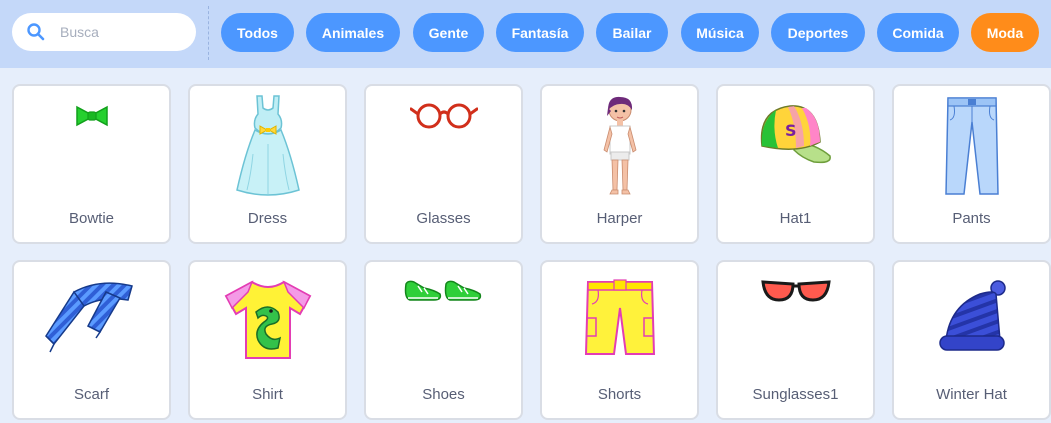  Describe the element at coordinates (443, 340) in the screenshot. I see `sprite-card-shoes: Shoes` at that location.